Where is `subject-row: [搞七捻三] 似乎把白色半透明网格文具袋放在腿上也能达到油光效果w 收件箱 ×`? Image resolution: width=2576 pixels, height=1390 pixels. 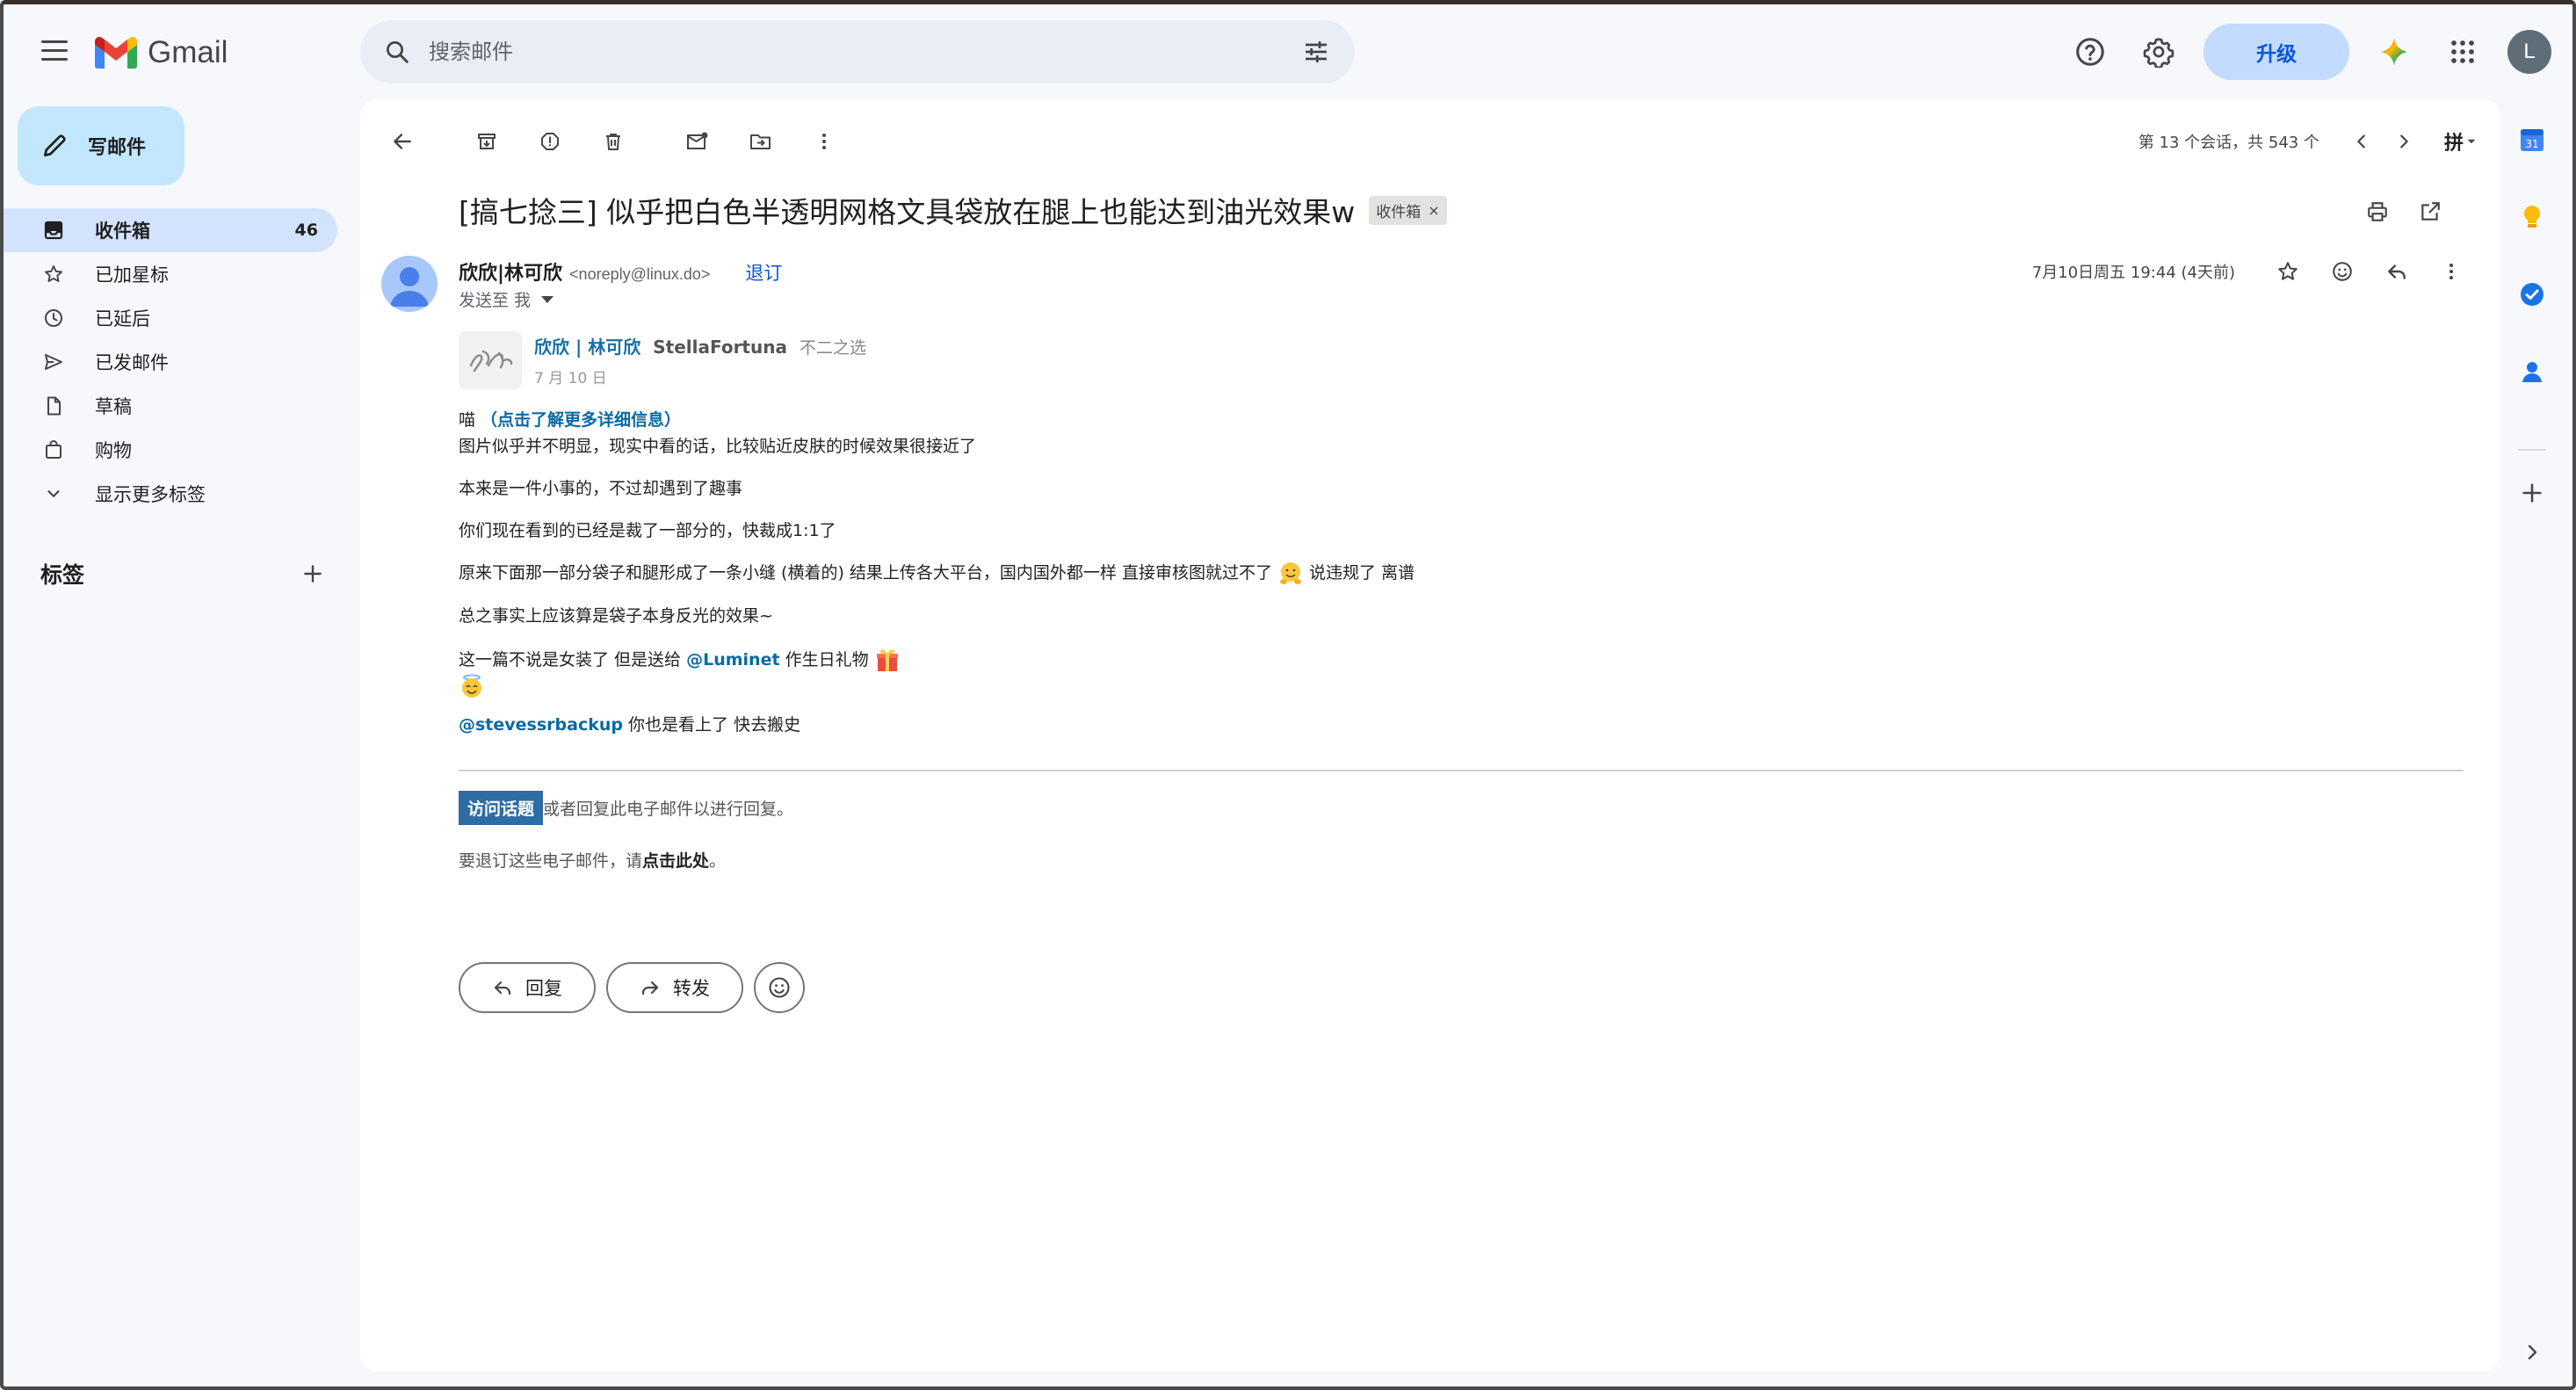
subject-row: [搞七捻三] 似乎把白色半透明网格文具袋放在腿上也能达到油光效果w 收件箱 × is located at coordinates (953, 210).